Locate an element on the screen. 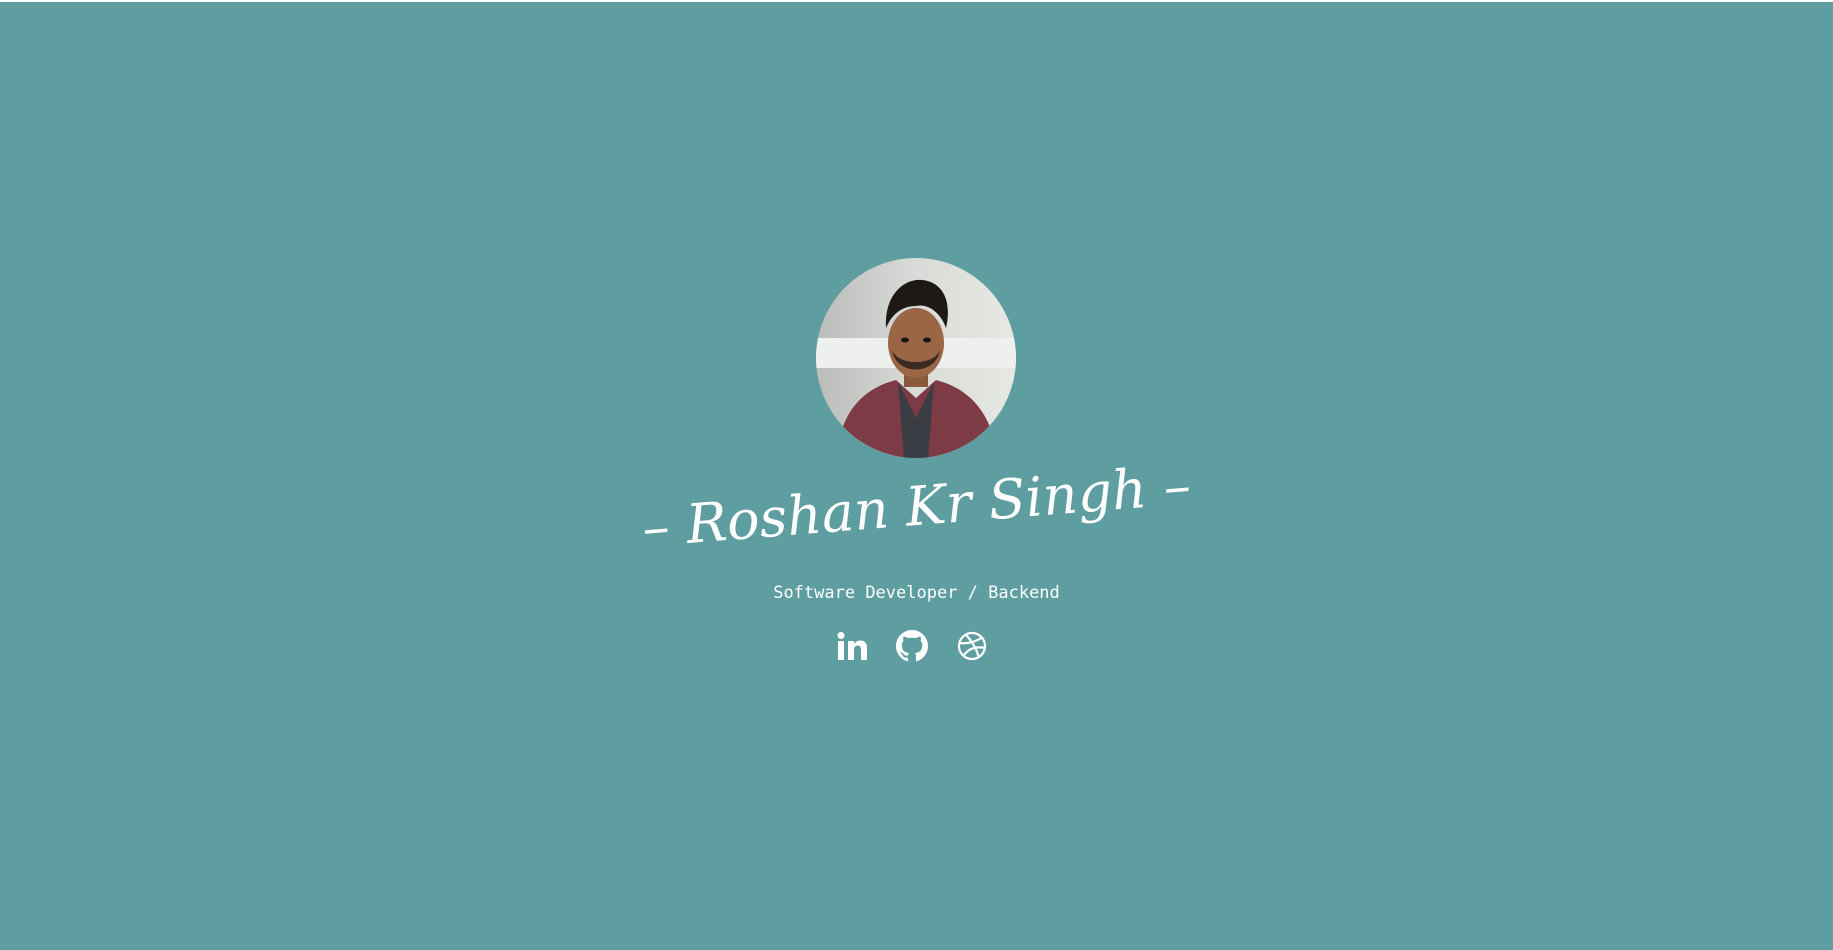 The height and width of the screenshot is (950, 1833). social-links is located at coordinates (912, 646).